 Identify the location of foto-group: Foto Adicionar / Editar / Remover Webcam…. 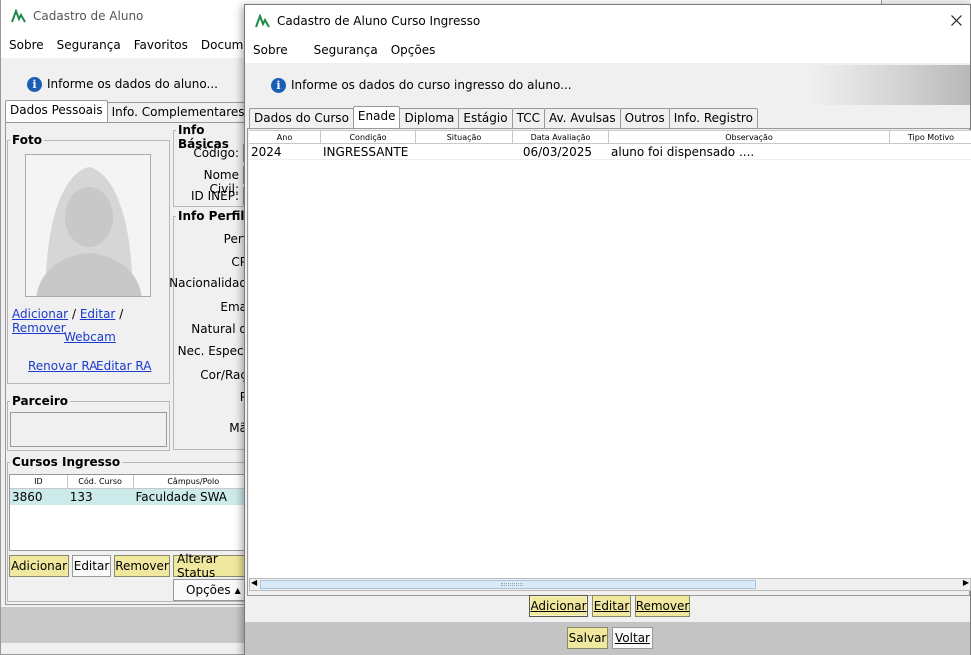
(88, 258).